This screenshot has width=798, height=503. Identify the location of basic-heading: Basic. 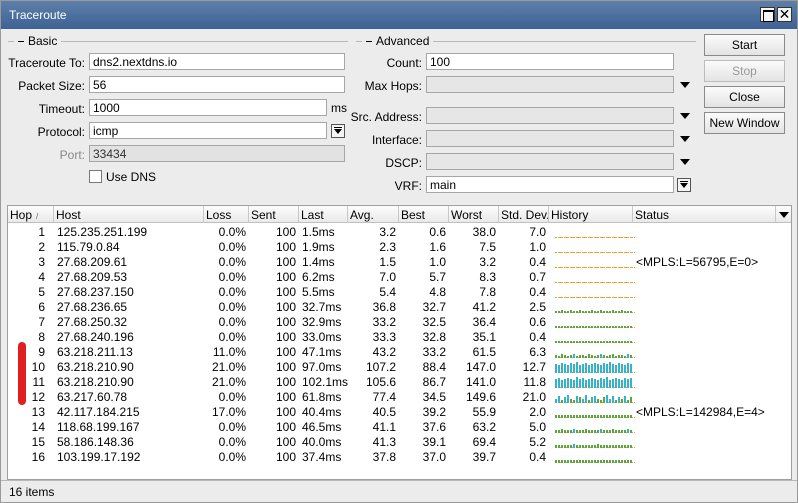
(38, 41).